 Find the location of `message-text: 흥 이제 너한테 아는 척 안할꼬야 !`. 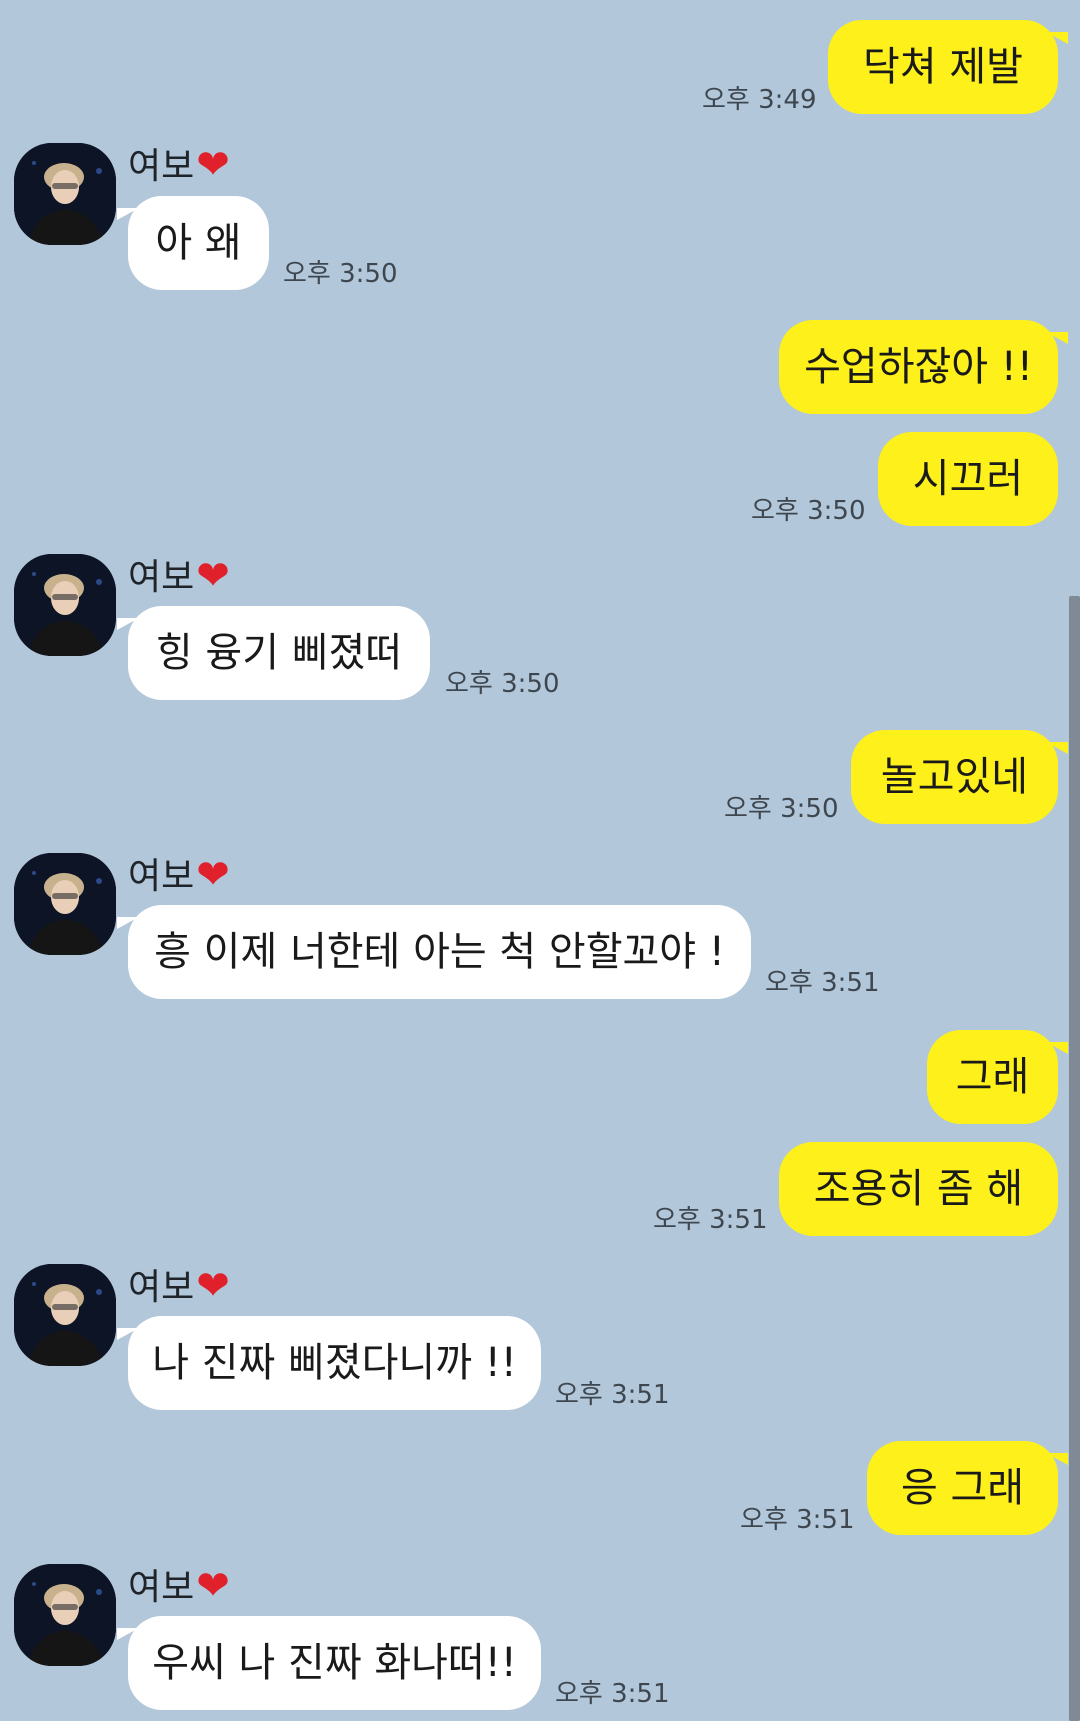

message-text: 흥 이제 너한테 아는 척 안할꼬야 ! is located at coordinates (439, 952).